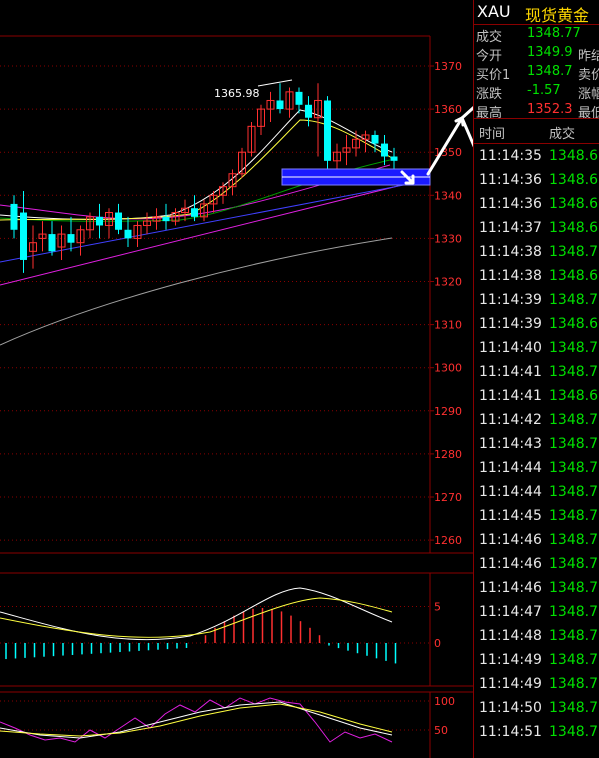 This screenshot has height=758, width=599. What do you see at coordinates (441, 730) in the screenshot?
I see `kdj-tick-label: 50` at bounding box center [441, 730].